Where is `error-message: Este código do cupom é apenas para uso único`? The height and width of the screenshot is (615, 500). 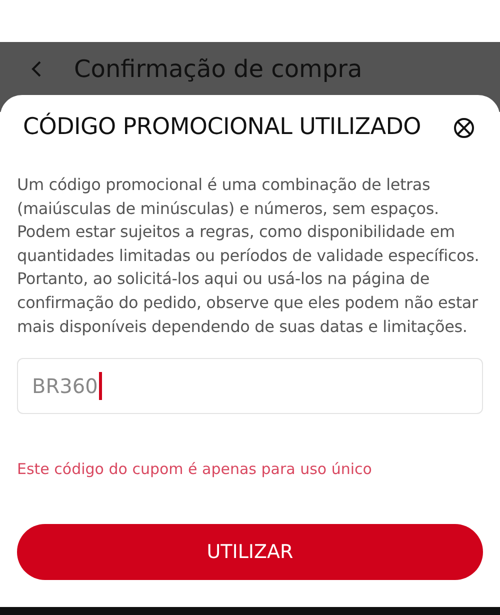 error-message: Este código do cupom é apenas para uso único is located at coordinates (195, 469).